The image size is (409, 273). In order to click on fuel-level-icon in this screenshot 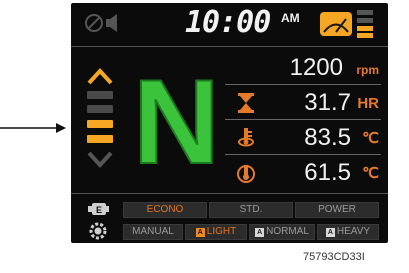, I will do `click(365, 24)`.